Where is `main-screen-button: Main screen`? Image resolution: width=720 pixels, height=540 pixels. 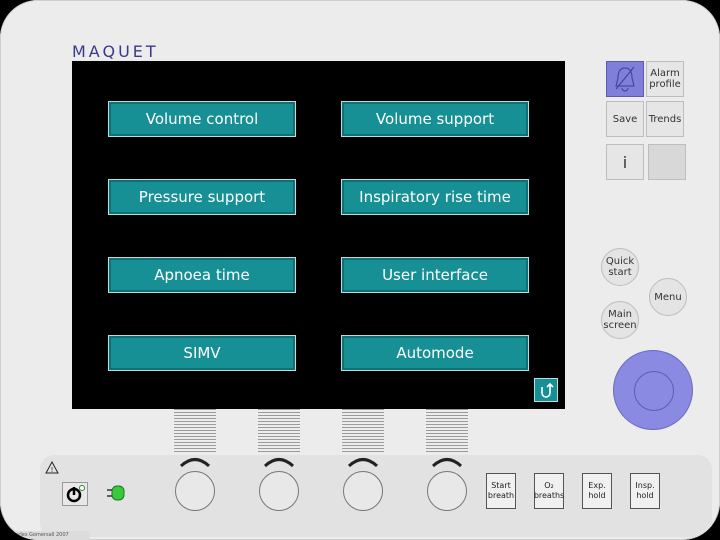
main-screen-button: Main screen is located at coordinates (620, 320).